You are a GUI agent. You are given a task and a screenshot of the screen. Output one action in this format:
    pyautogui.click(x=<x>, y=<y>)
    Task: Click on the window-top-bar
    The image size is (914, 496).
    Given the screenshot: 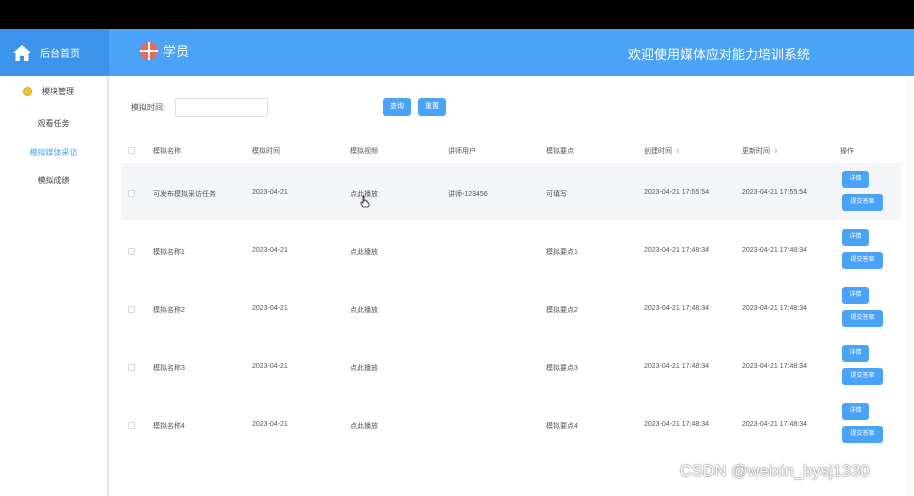 What is the action you would take?
    pyautogui.click(x=457, y=14)
    